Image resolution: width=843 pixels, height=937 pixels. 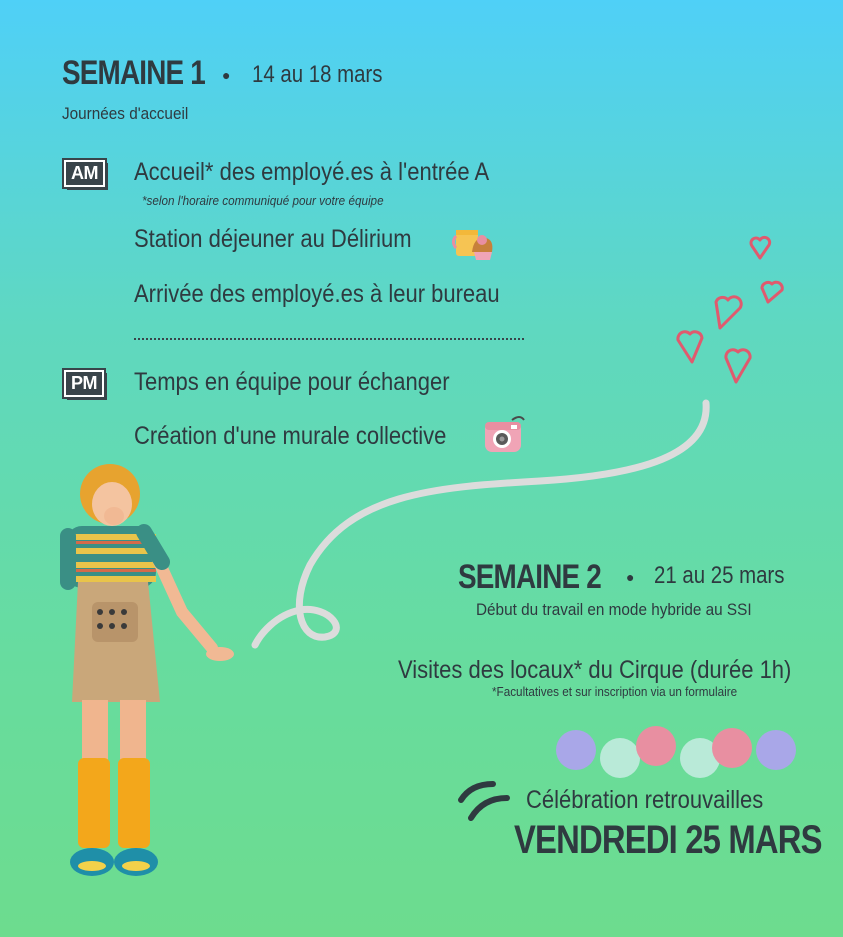 I want to click on am-item-arrival: Arrivée des employé.es à leur bureau, so click(x=317, y=294).